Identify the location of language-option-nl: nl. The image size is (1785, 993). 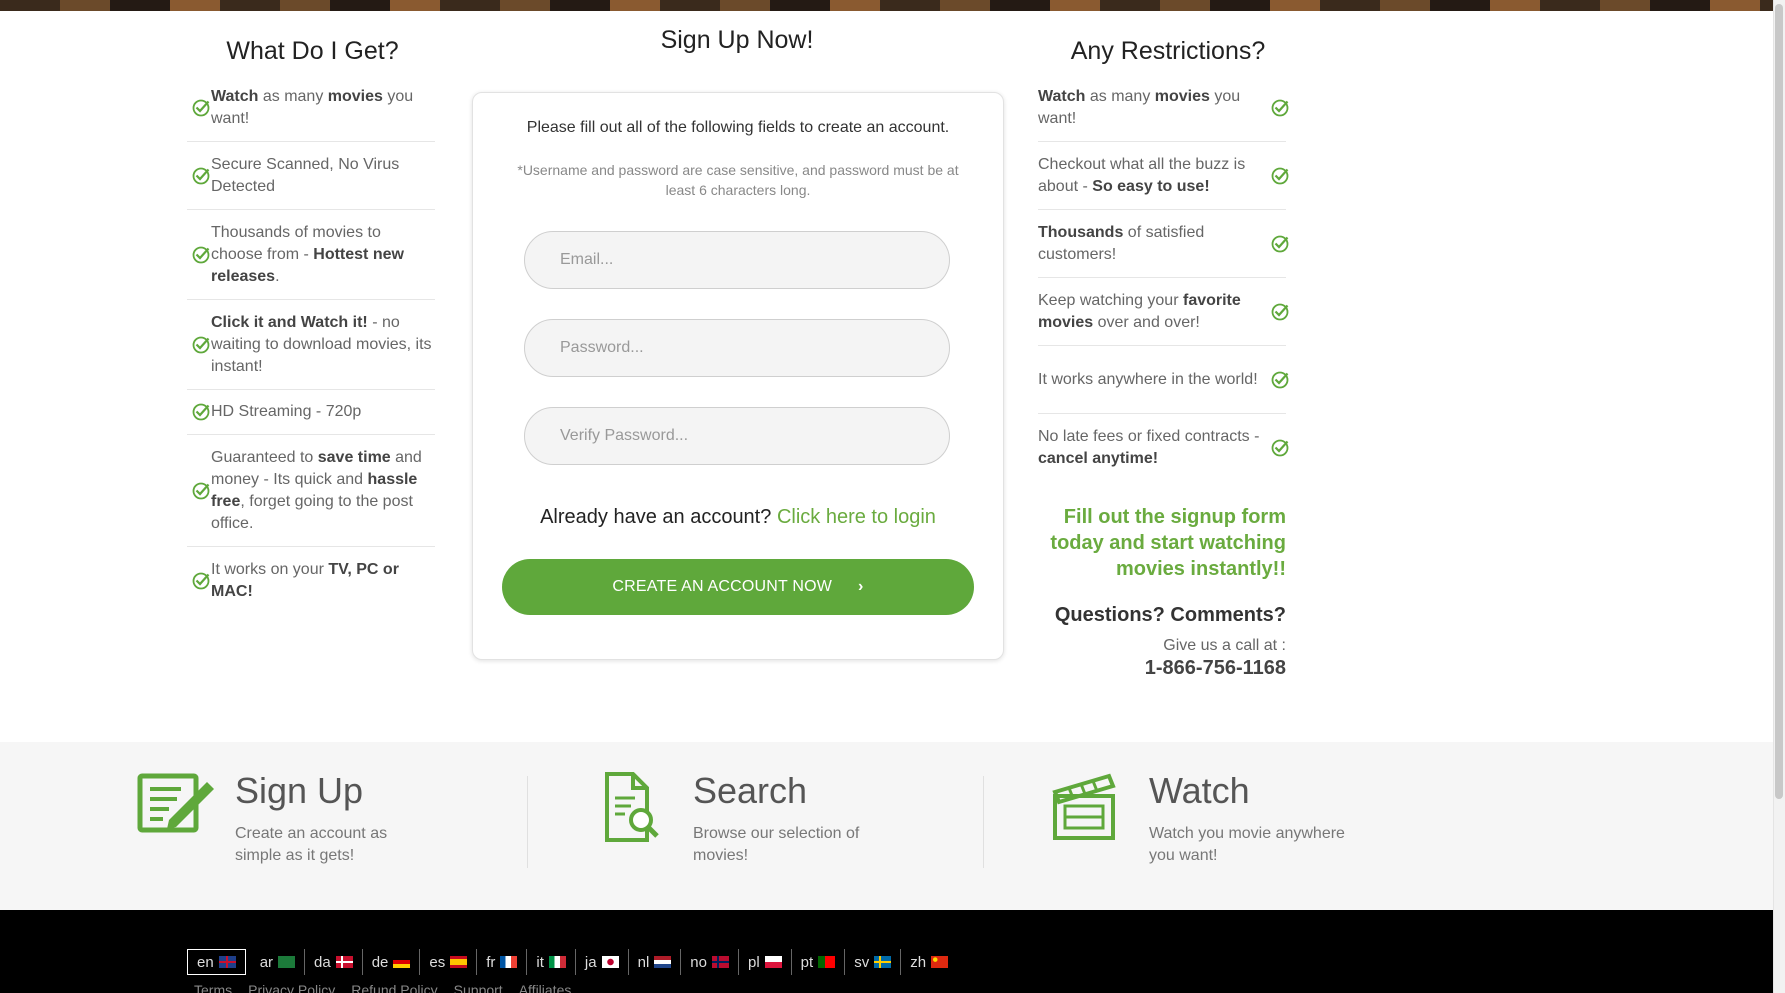
(655, 962).